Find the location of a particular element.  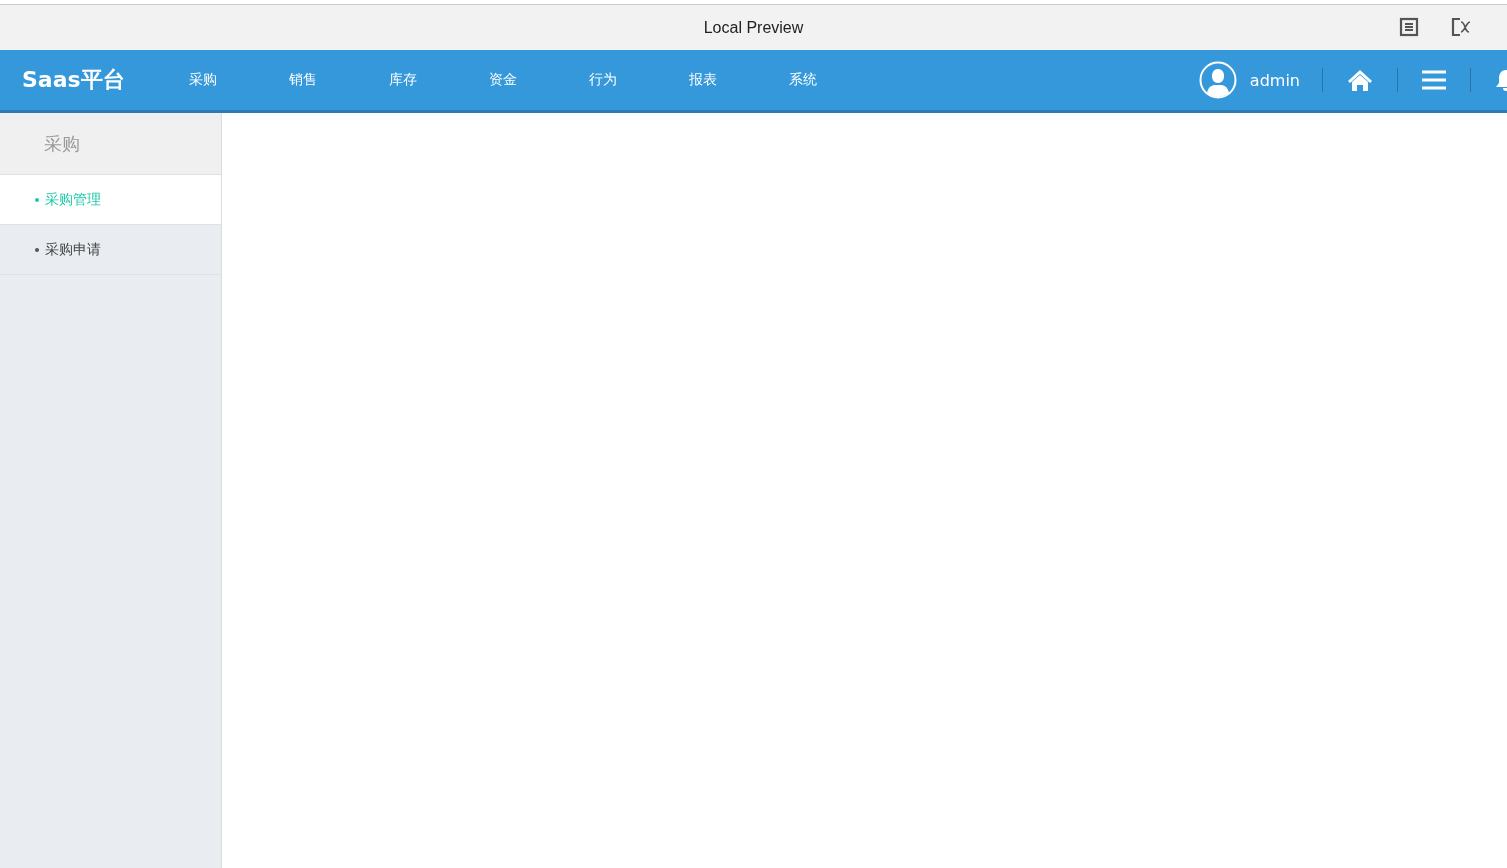

sidebar-title: 采购 is located at coordinates (62, 143).